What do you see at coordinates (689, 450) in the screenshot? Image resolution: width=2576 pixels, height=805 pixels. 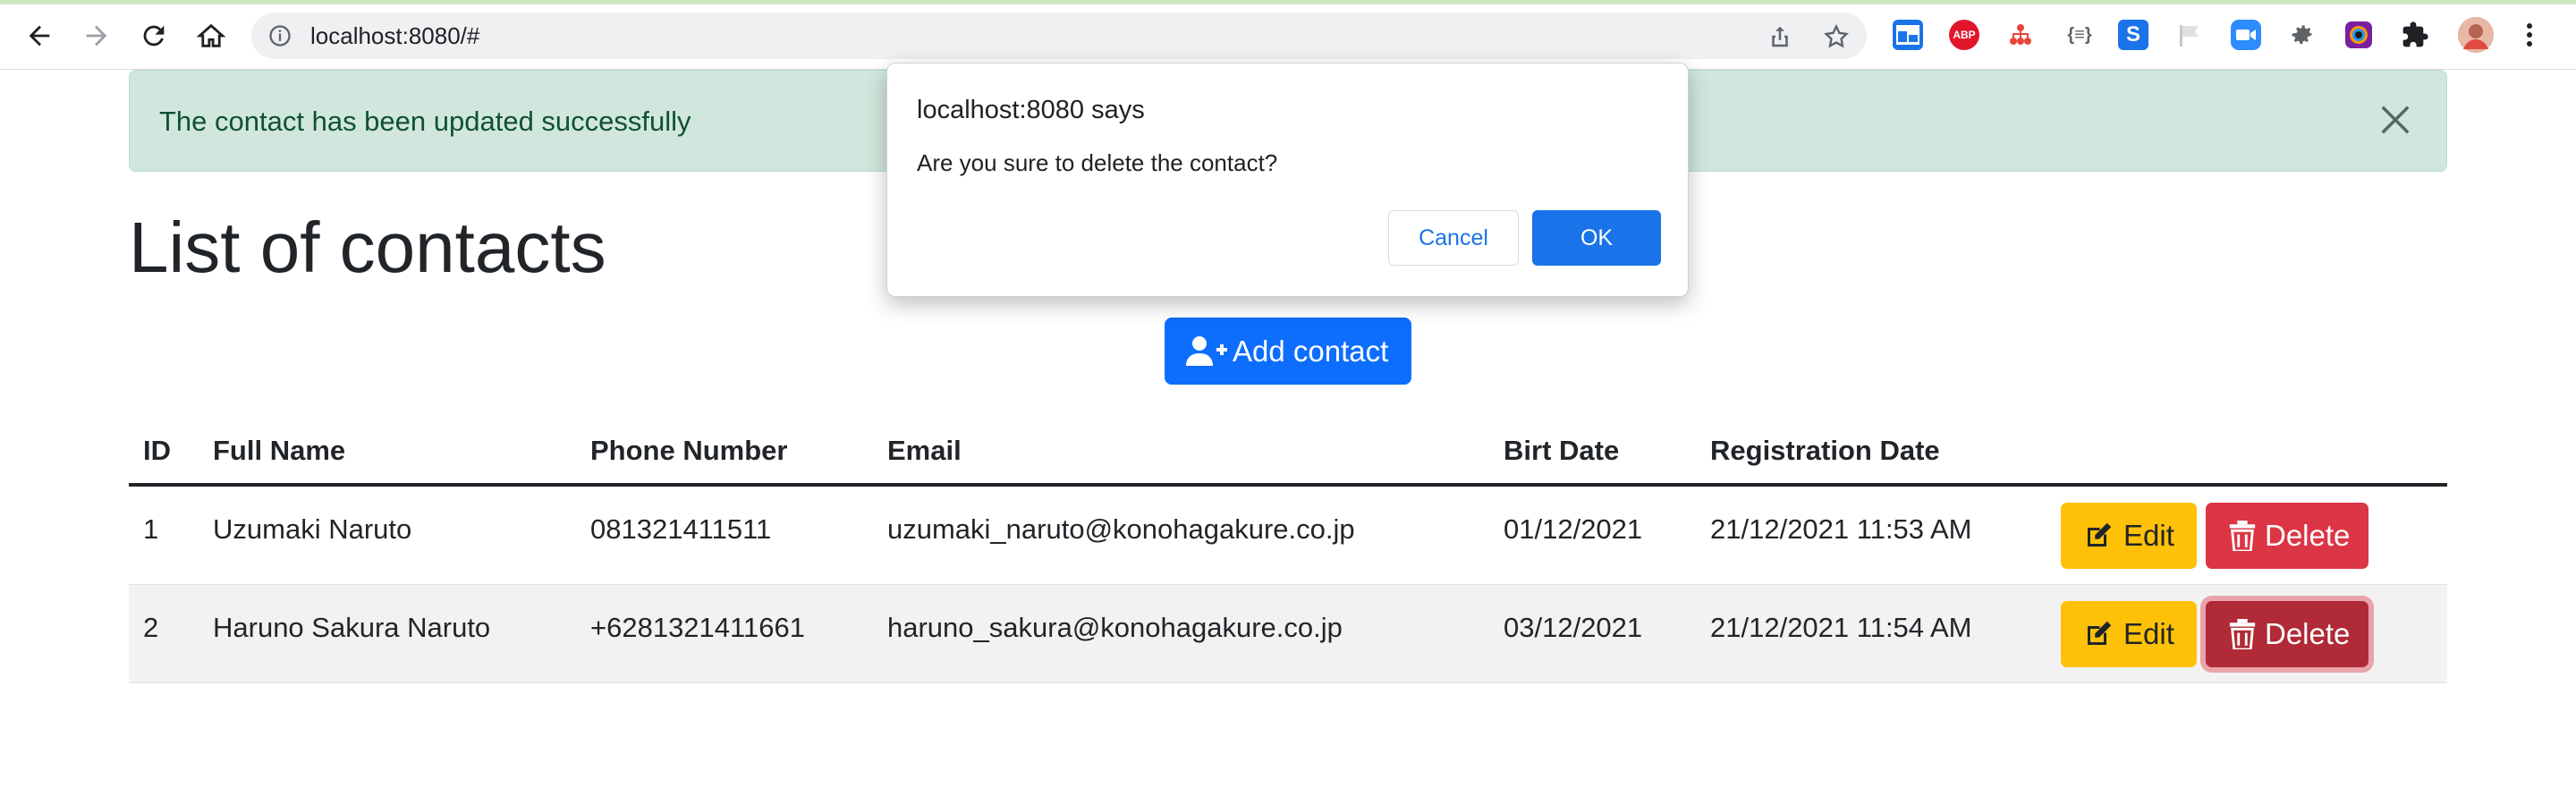 I see `header-phone-number: Phone Number` at bounding box center [689, 450].